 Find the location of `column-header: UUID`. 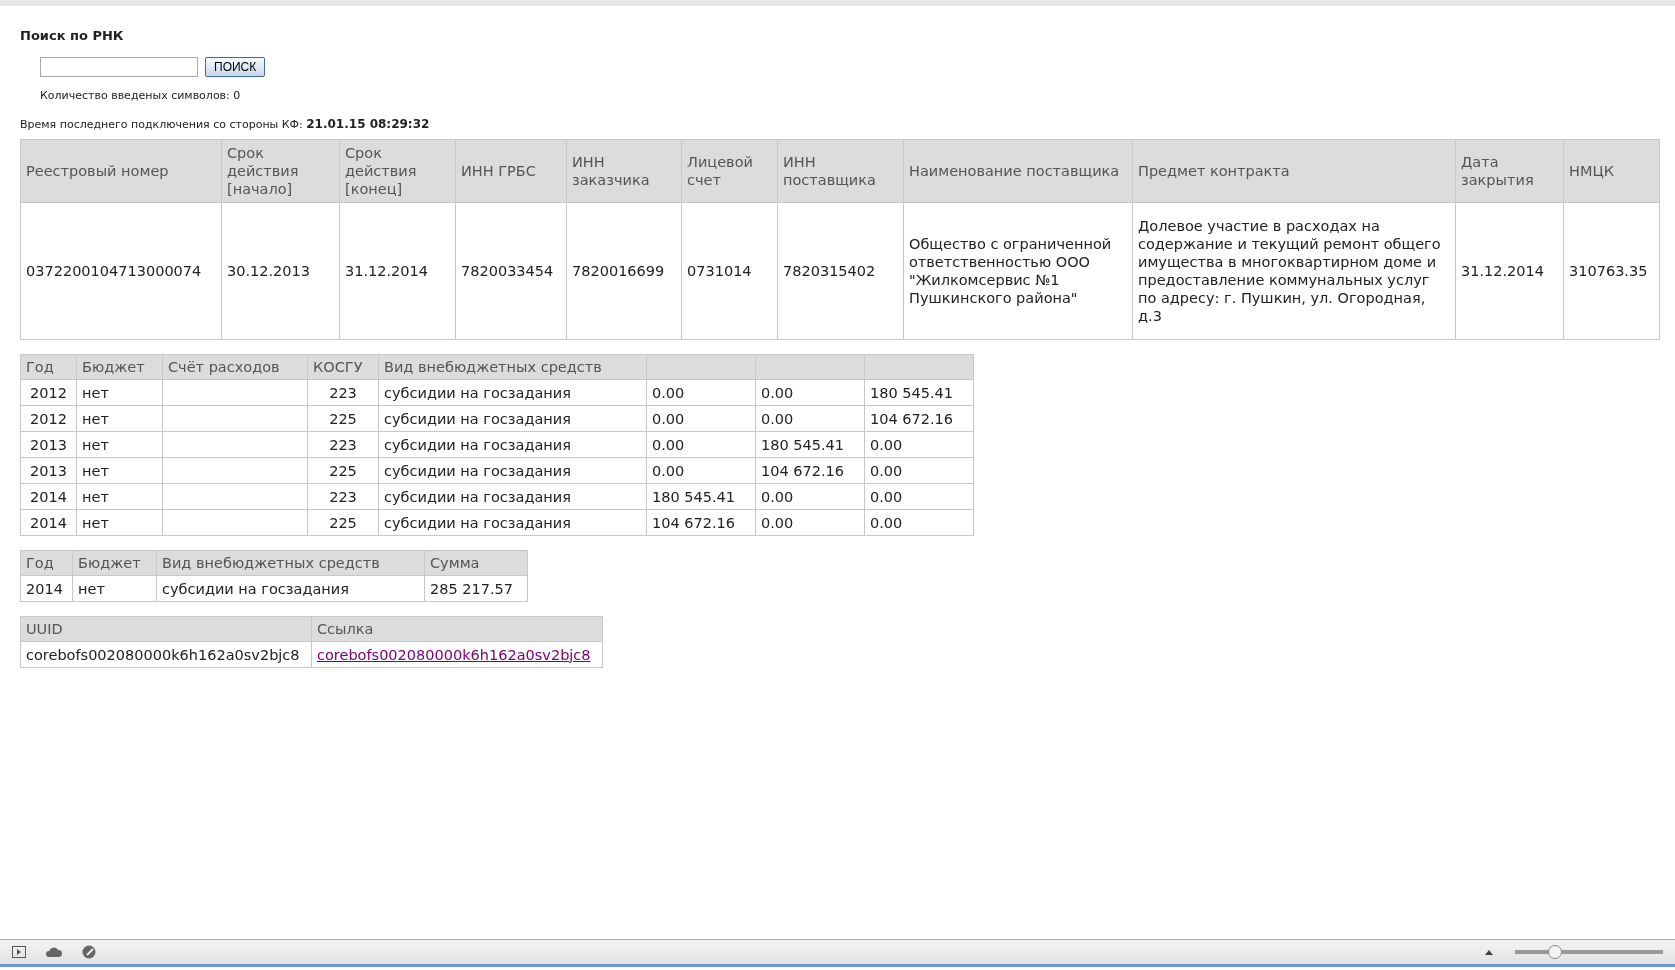

column-header: UUID is located at coordinates (166, 629).